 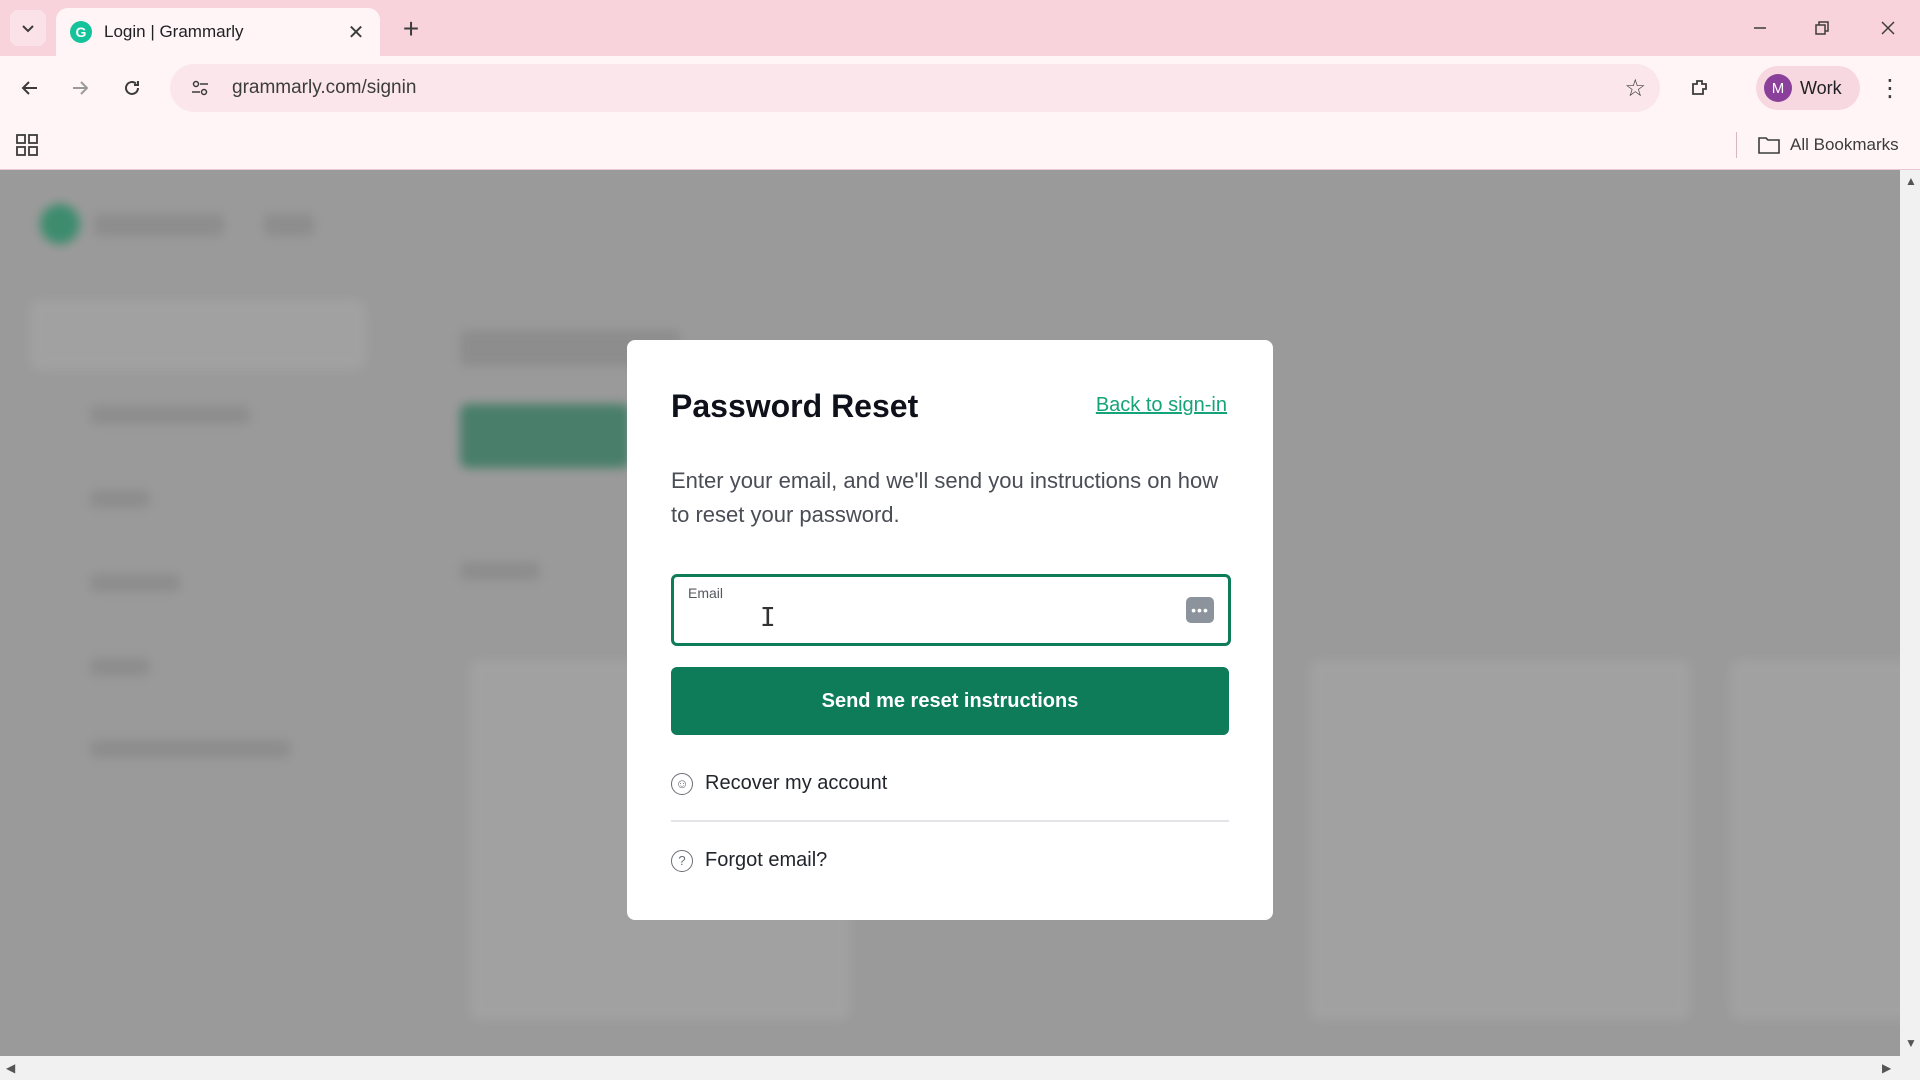 I want to click on browser-toolbar: grammarly.com/signin ☆ M Work ⋮, so click(x=960, y=88).